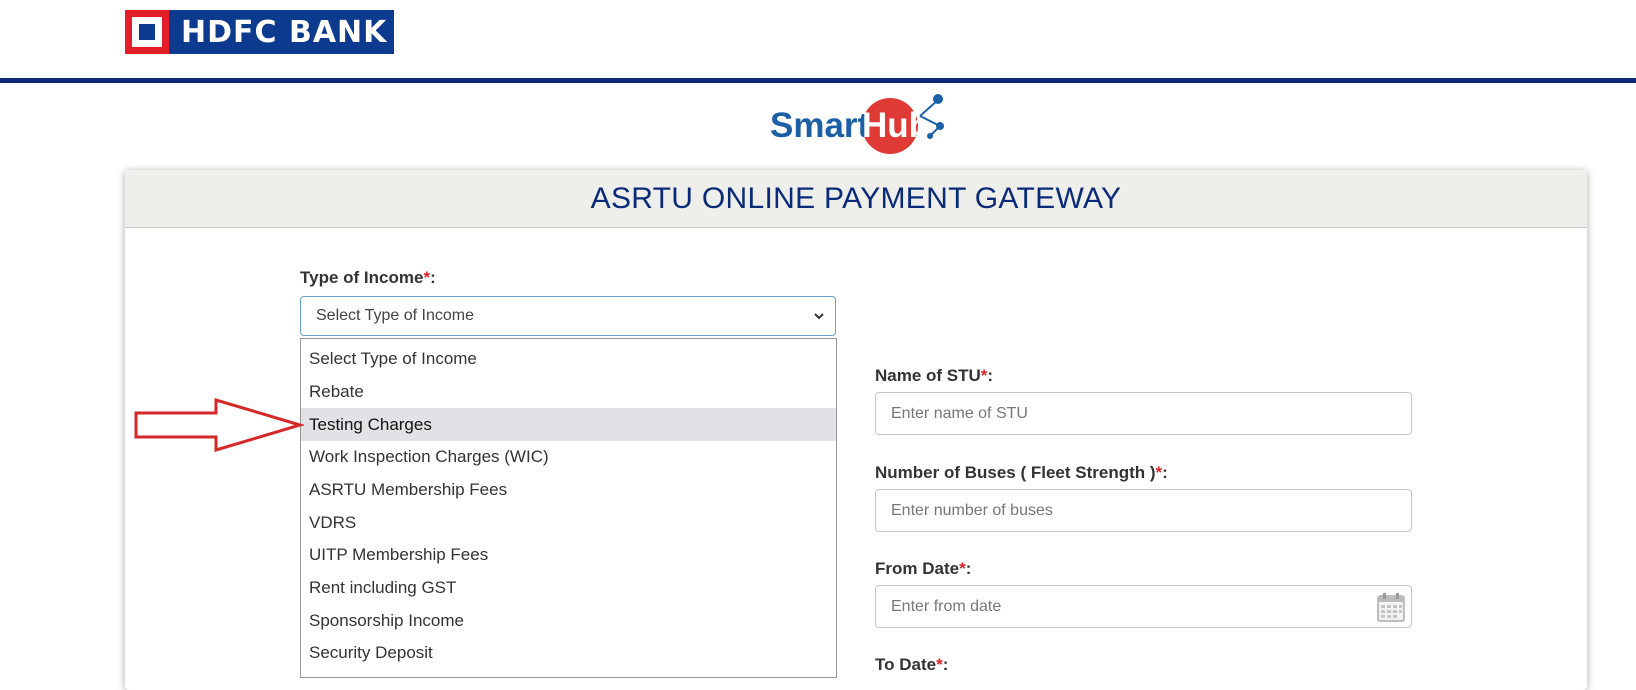  I want to click on smarthub-logo: Smart Hub, so click(860, 125).